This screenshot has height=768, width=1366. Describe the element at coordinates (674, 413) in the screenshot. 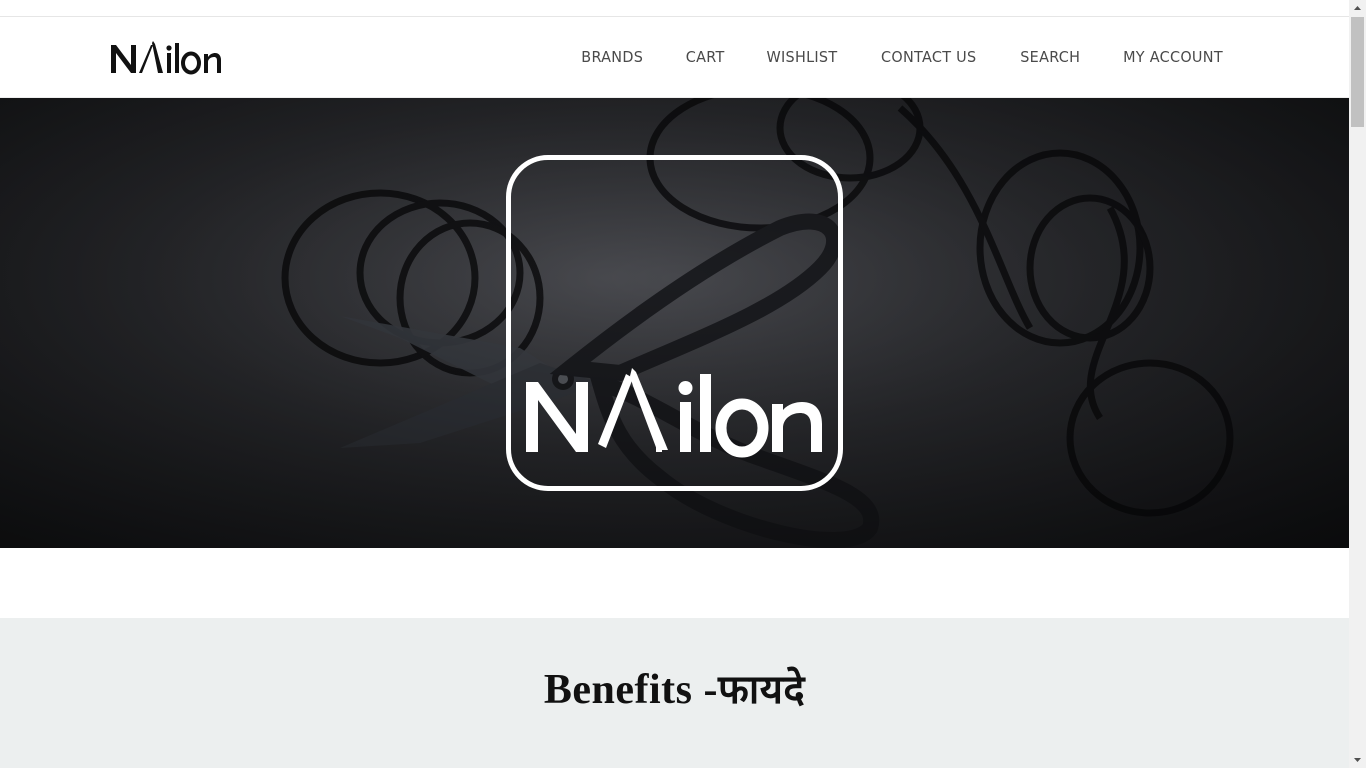

I see `hero-logo` at that location.